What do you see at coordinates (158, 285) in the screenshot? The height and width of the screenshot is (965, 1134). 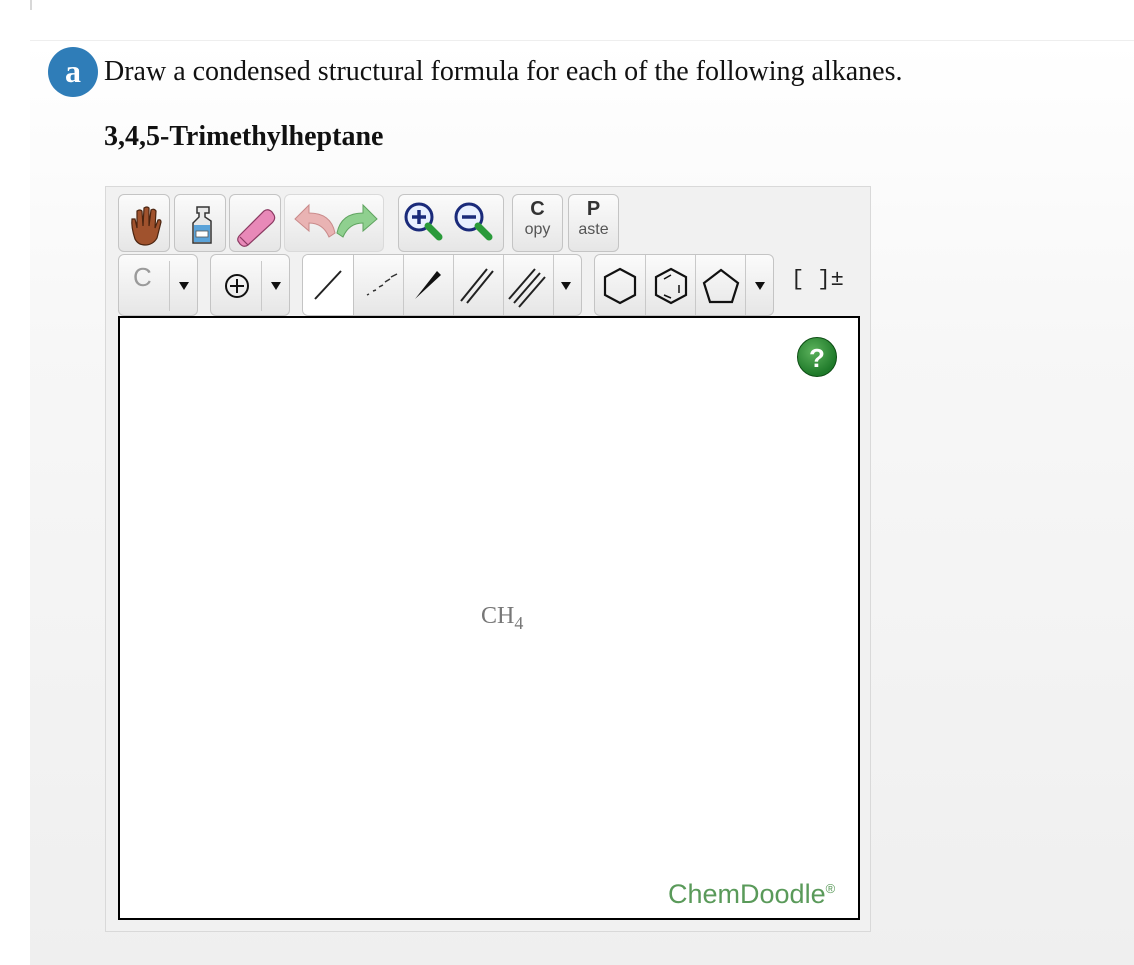 I see `atom-selector: C` at bounding box center [158, 285].